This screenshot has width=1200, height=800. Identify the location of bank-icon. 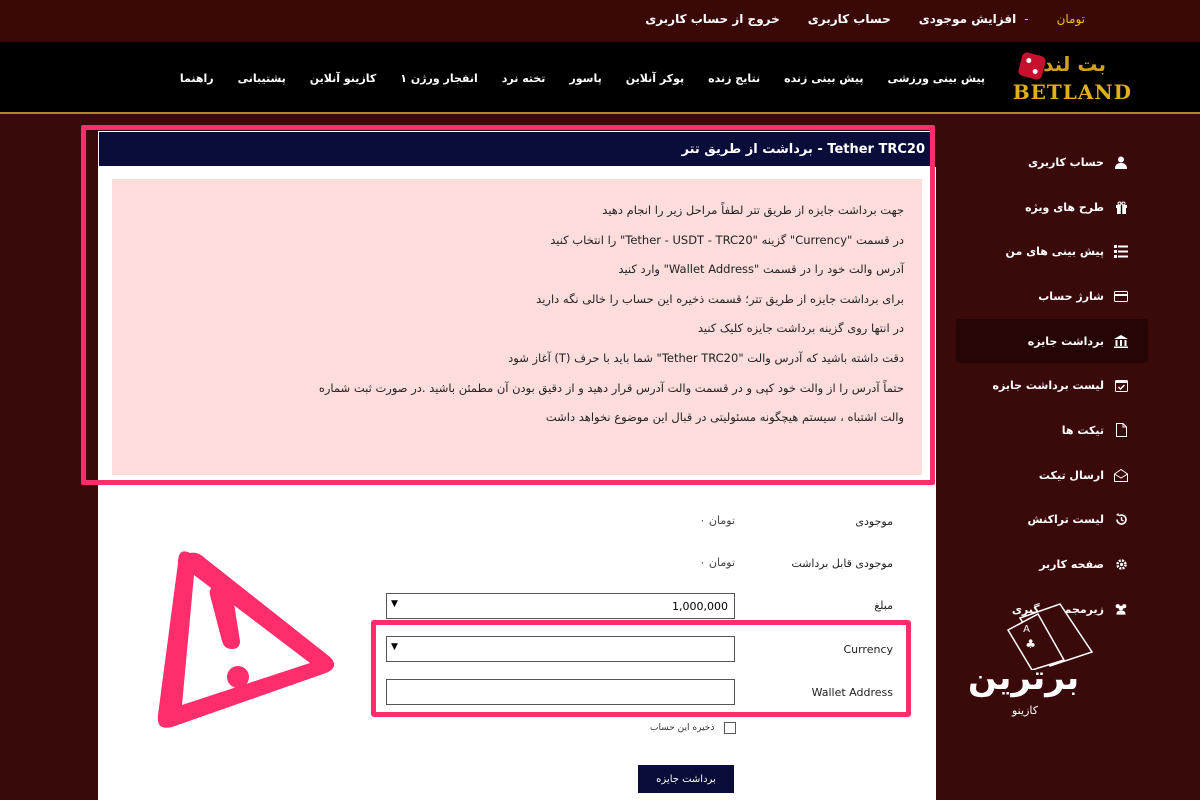
(1121, 341).